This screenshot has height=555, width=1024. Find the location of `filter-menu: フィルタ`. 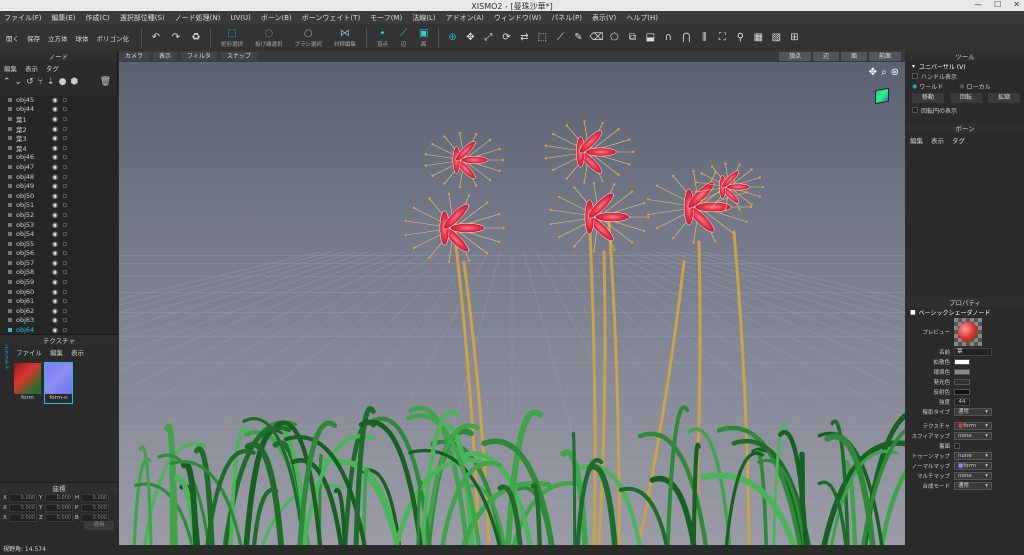

filter-menu: フィルタ is located at coordinates (199, 56).